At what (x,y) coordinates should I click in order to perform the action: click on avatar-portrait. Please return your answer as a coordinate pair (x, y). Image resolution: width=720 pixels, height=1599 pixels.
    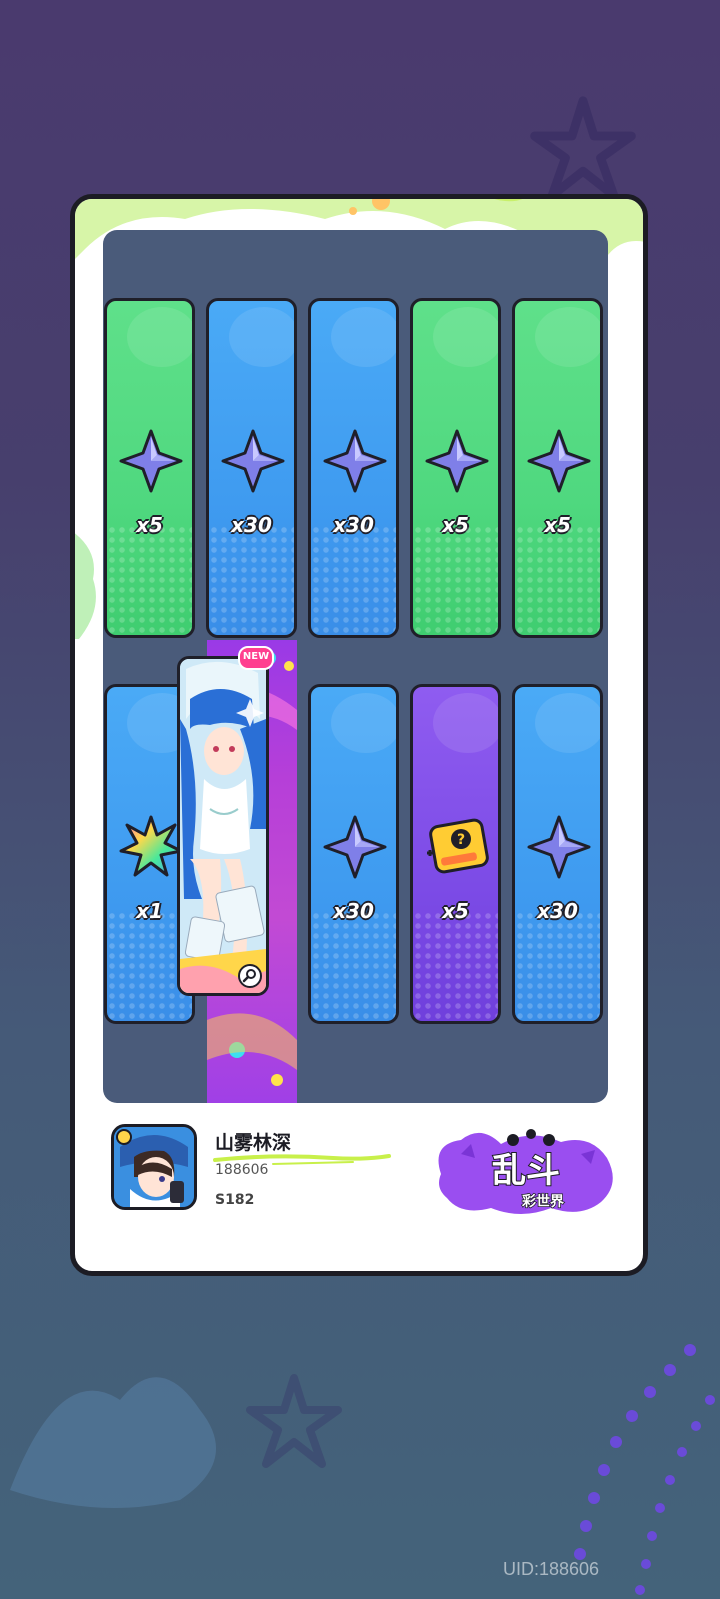
    Looking at the image, I should click on (154, 1167).